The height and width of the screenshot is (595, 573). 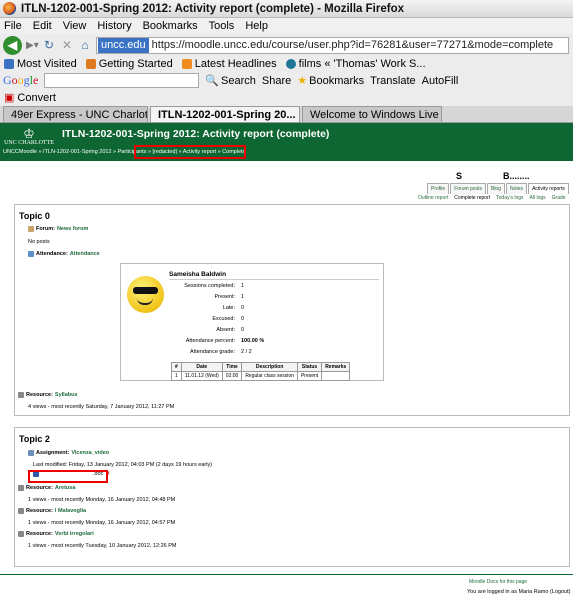 I want to click on back-arrow-icon: ◀, so click(x=12, y=45).